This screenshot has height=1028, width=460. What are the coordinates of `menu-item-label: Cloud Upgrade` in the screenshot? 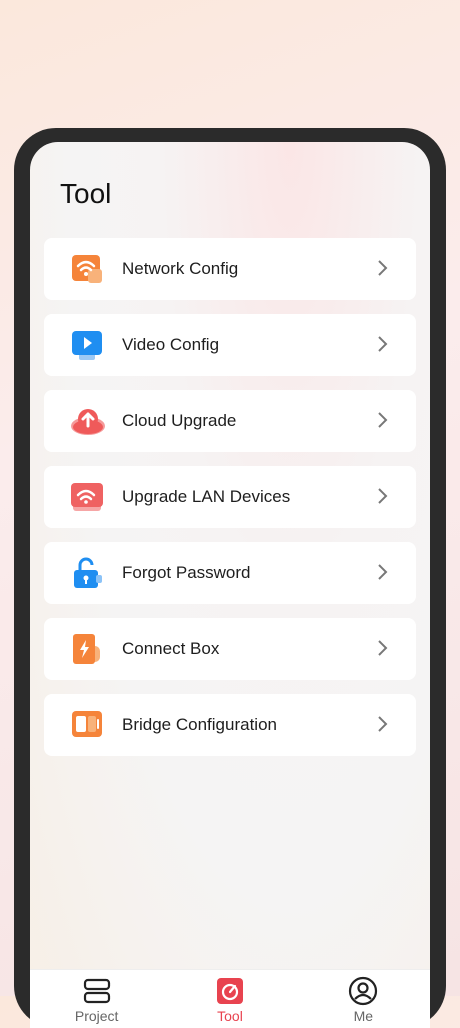 It's located at (179, 420).